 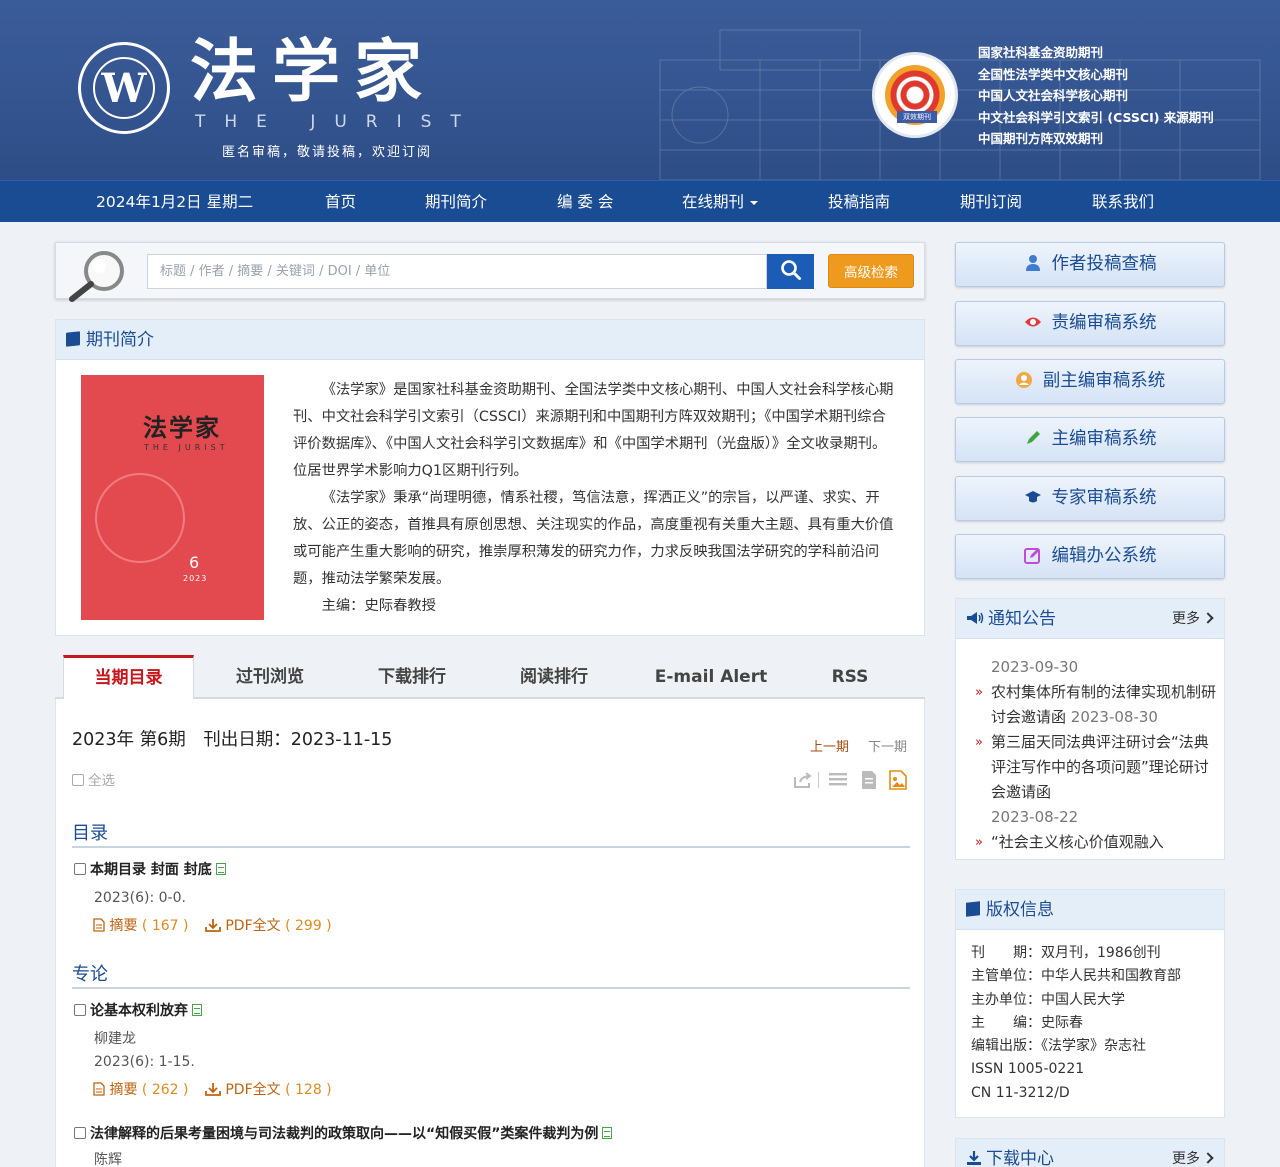 I want to click on article-title: 法律解释的后果考量困境与司法裁判的政策取向——以“知假买假”类案件裁判为例, so click(x=343, y=1133).